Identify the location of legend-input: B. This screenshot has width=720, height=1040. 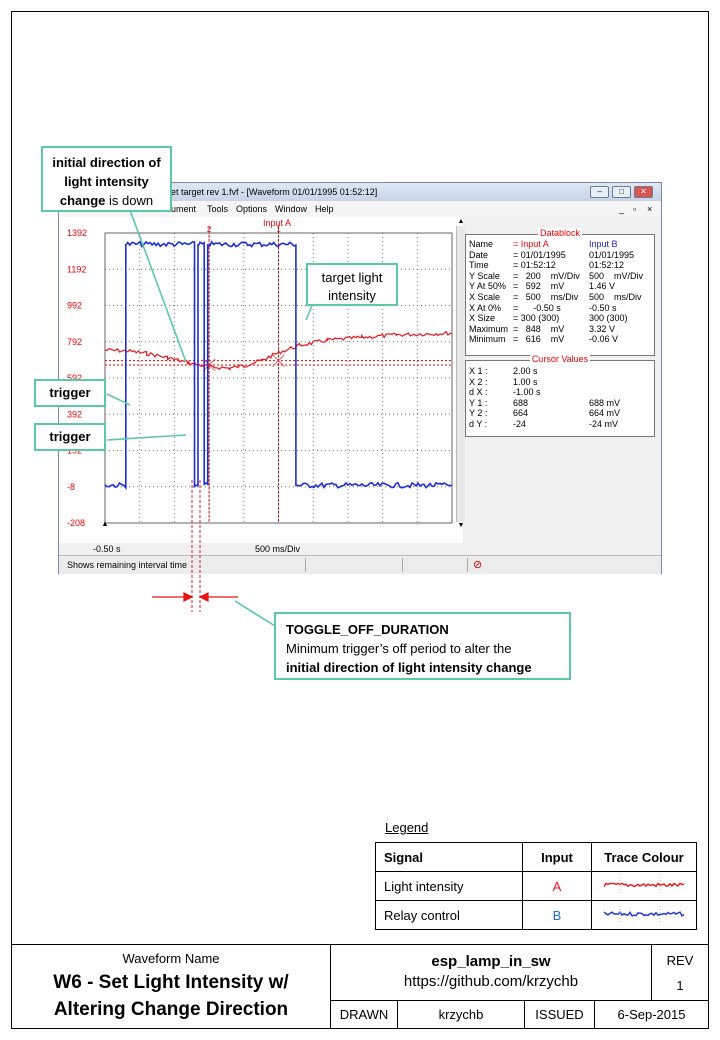
(557, 915).